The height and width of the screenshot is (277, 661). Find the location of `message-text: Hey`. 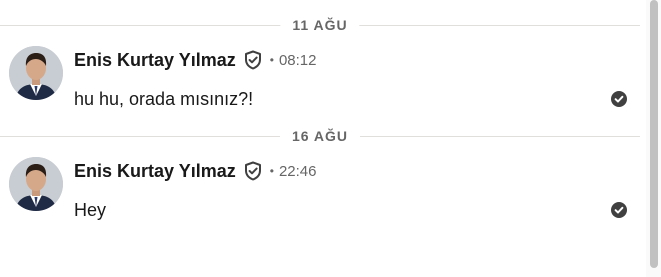

message-text: Hey is located at coordinates (90, 210).